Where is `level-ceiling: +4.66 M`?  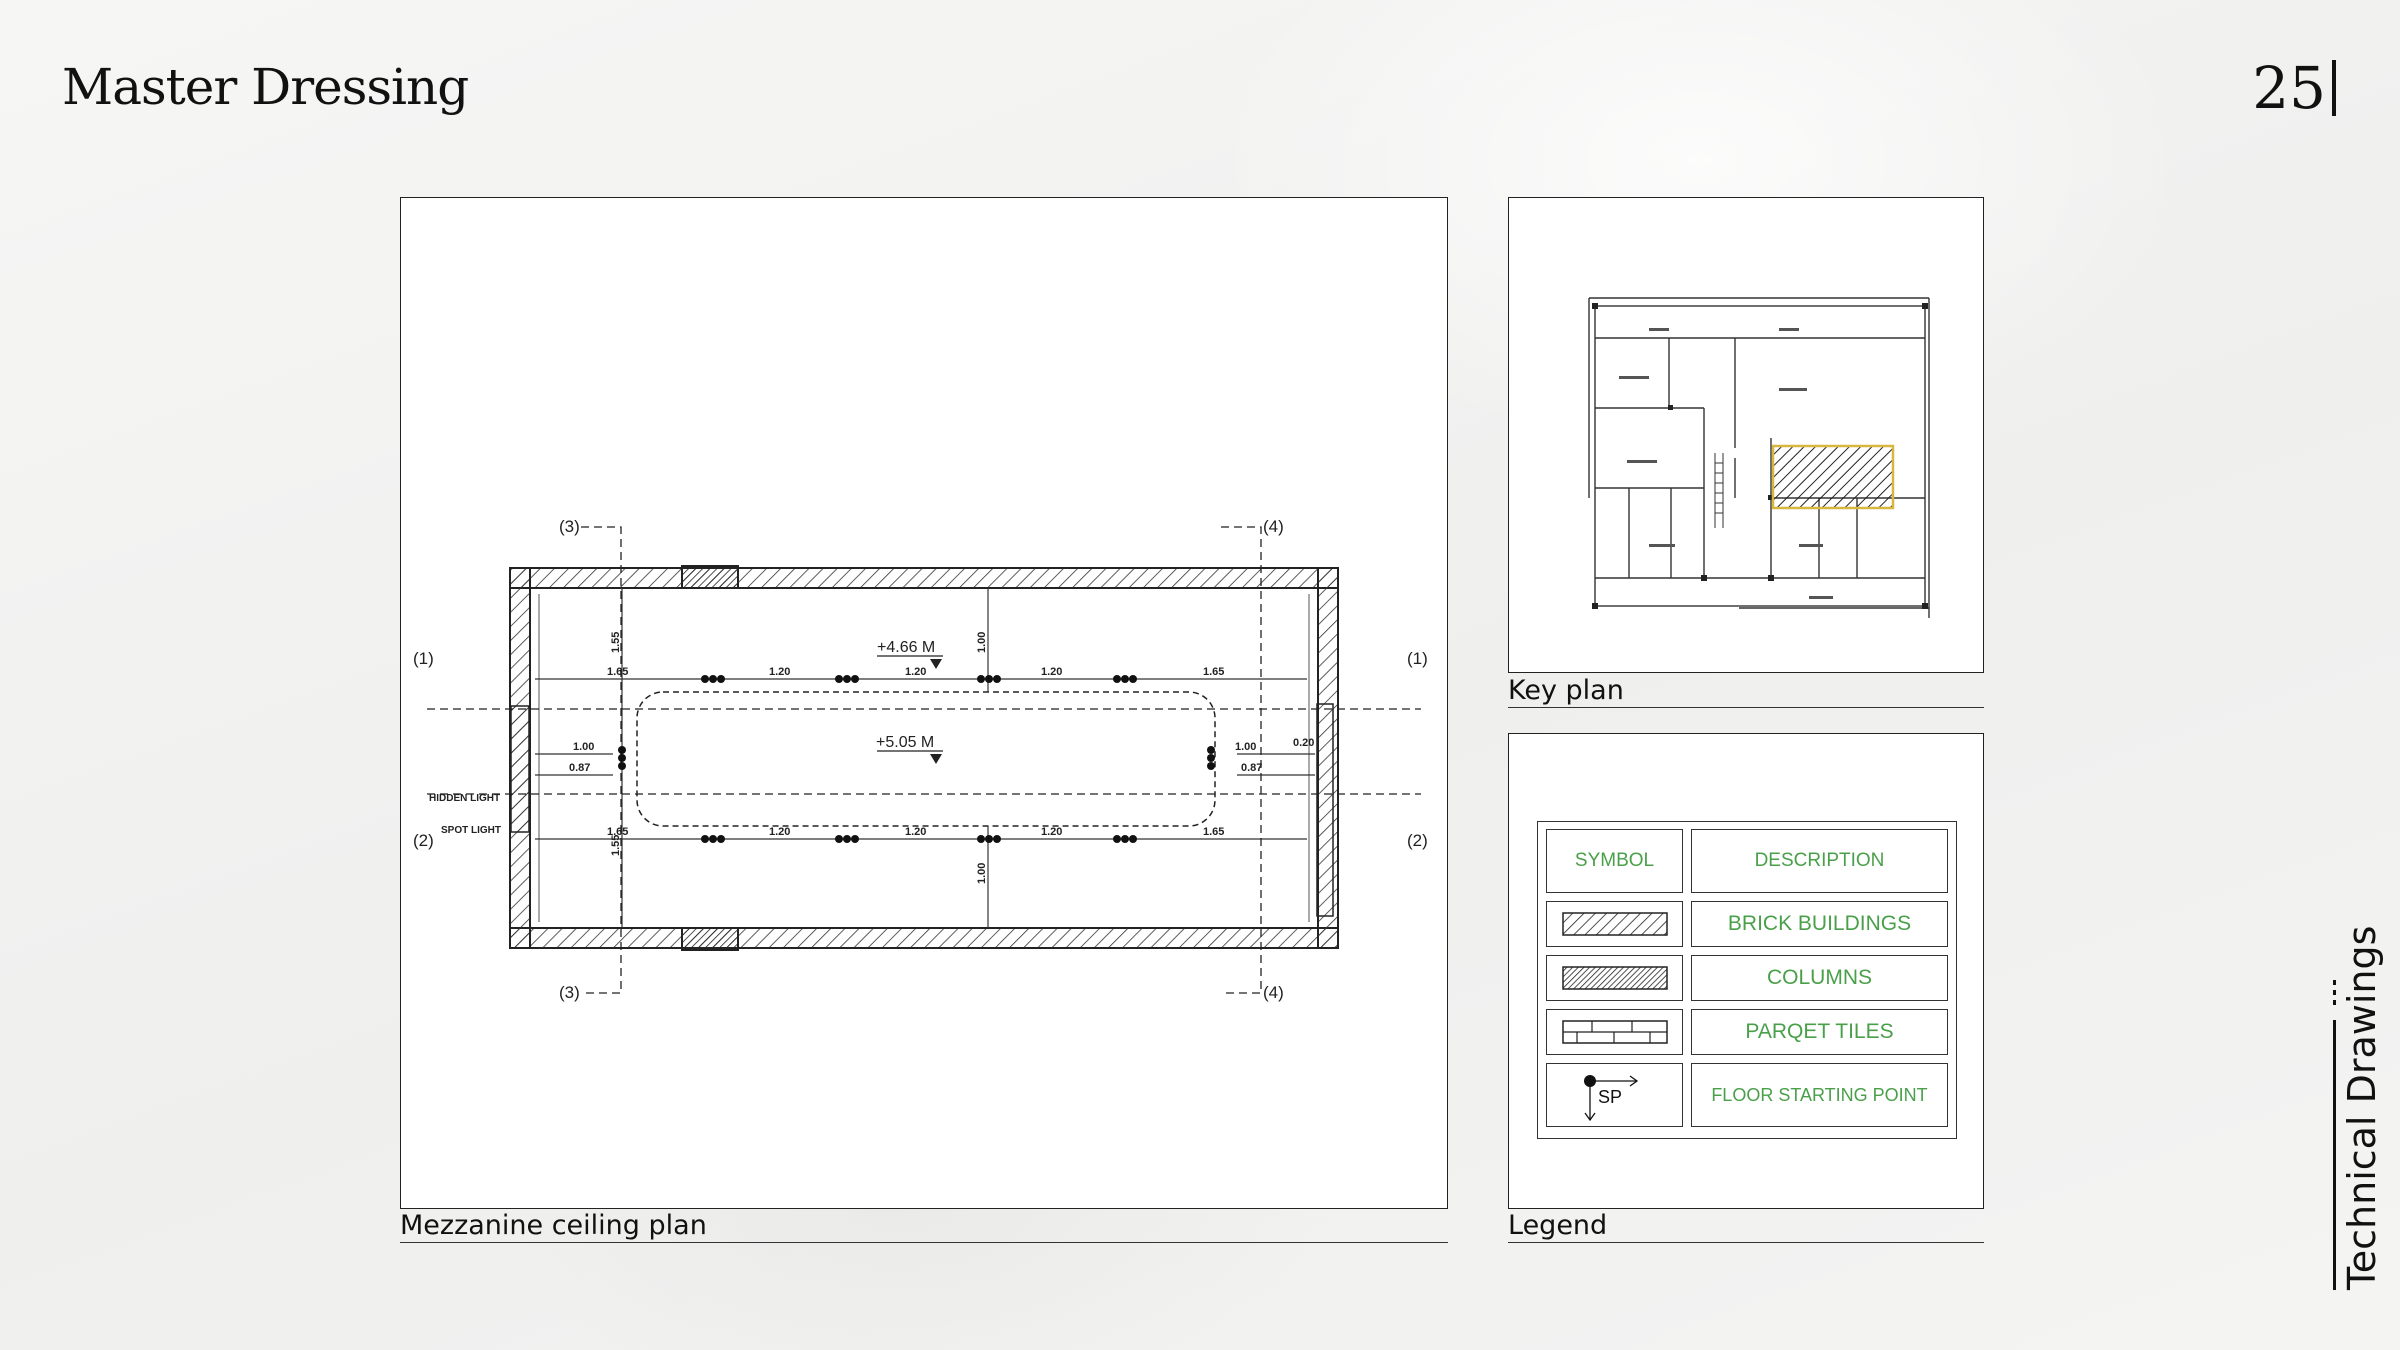 level-ceiling: +4.66 M is located at coordinates (906, 647).